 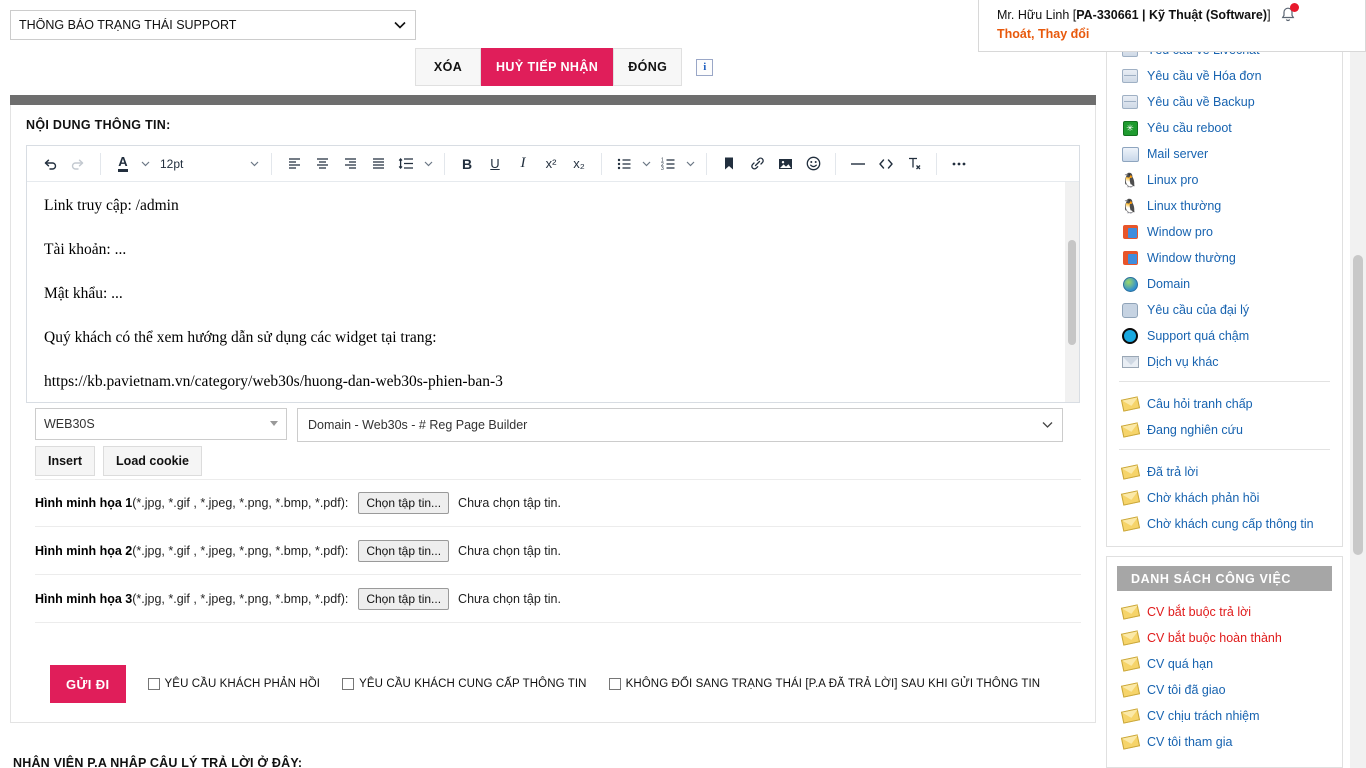 What do you see at coordinates (886, 164) in the screenshot?
I see `source-code-icon` at bounding box center [886, 164].